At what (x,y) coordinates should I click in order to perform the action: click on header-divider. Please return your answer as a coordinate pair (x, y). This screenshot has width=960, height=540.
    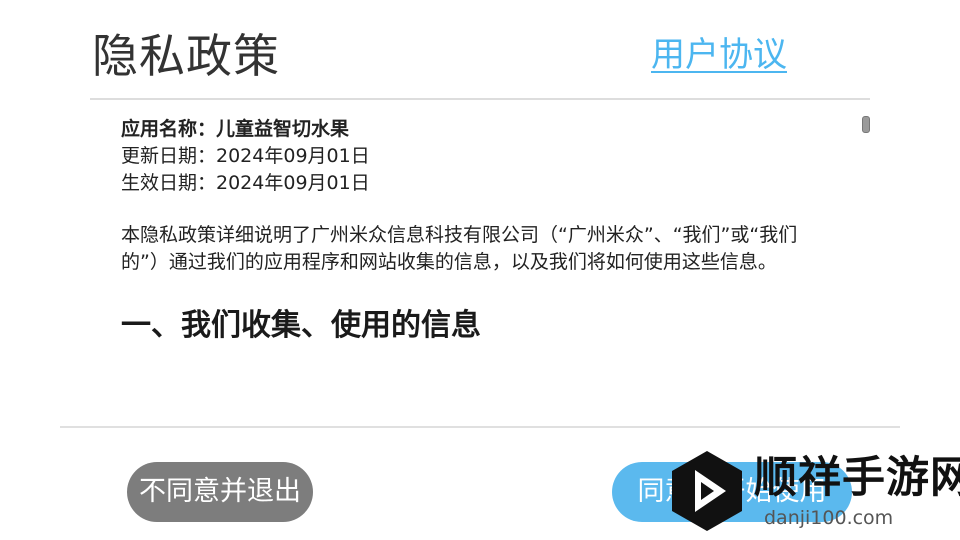
    Looking at the image, I should click on (480, 99).